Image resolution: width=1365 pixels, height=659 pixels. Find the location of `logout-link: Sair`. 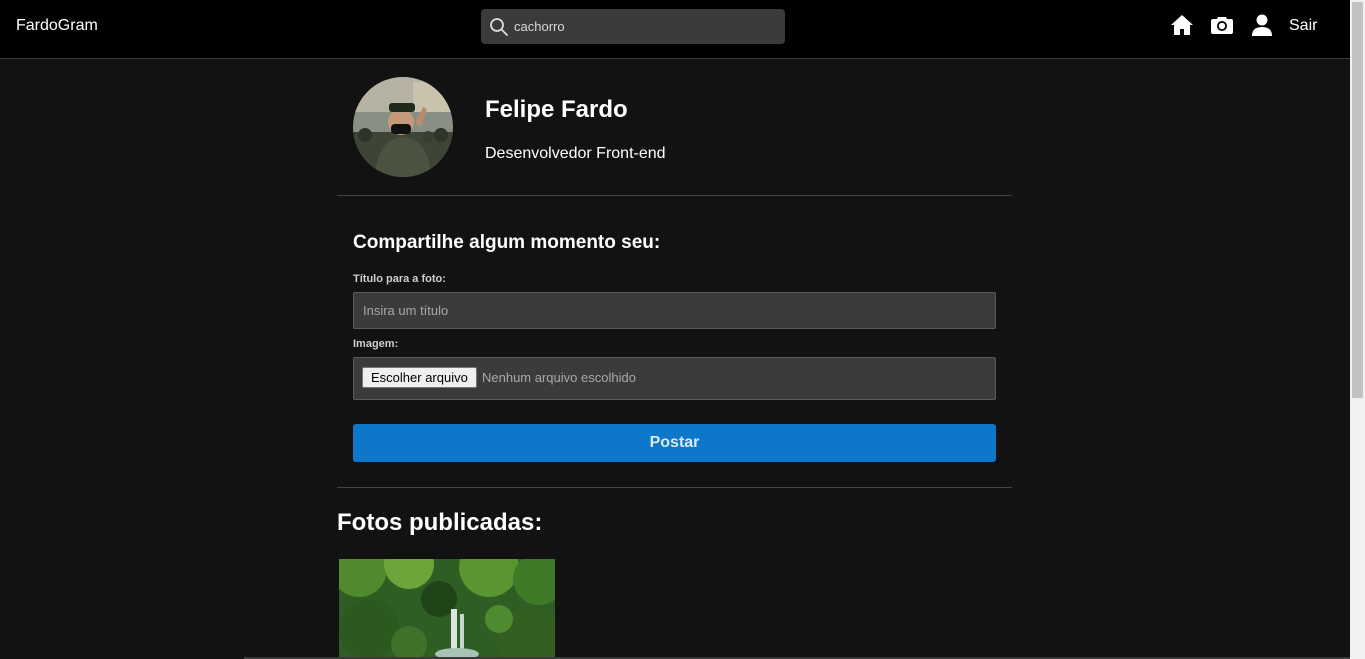

logout-link: Sair is located at coordinates (1303, 26).